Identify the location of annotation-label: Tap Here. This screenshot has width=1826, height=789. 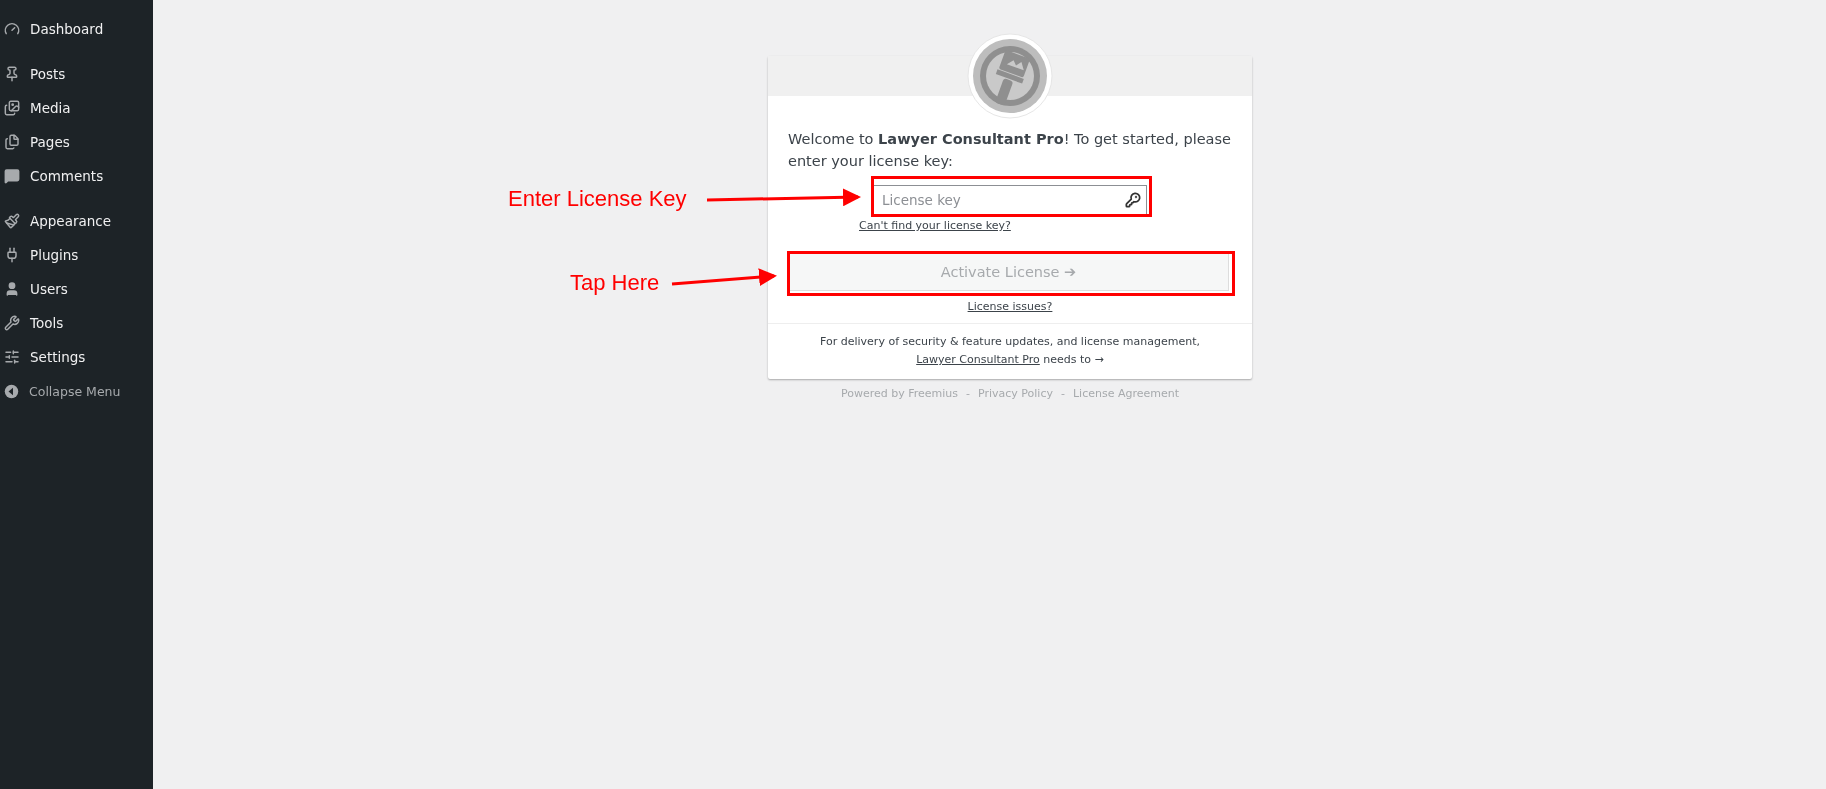
(615, 283).